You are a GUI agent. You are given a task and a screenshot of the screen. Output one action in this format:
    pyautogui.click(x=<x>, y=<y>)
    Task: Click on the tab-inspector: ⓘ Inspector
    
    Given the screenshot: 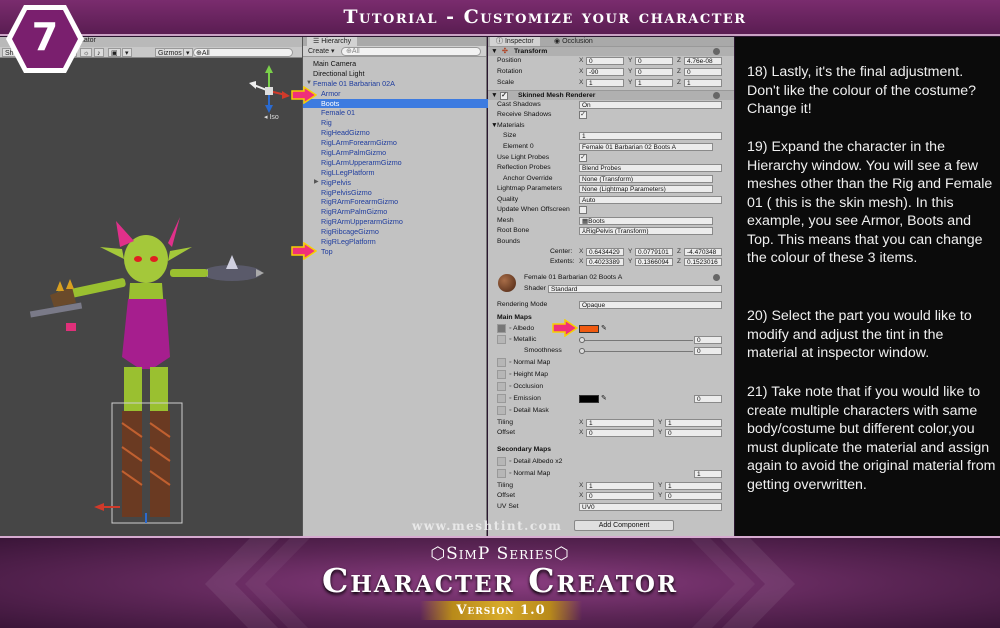 What is the action you would take?
    pyautogui.click(x=515, y=41)
    